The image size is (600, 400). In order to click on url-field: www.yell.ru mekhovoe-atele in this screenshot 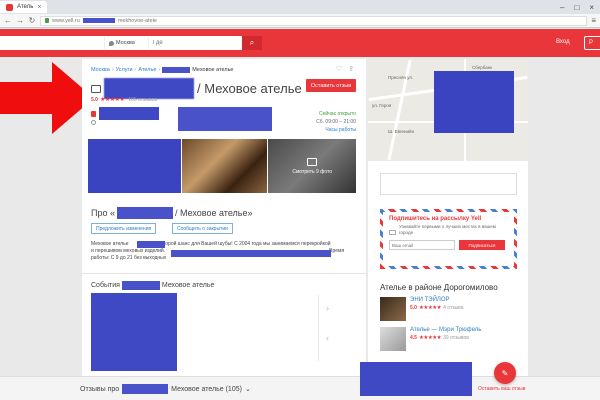, I will do `click(314, 20)`.